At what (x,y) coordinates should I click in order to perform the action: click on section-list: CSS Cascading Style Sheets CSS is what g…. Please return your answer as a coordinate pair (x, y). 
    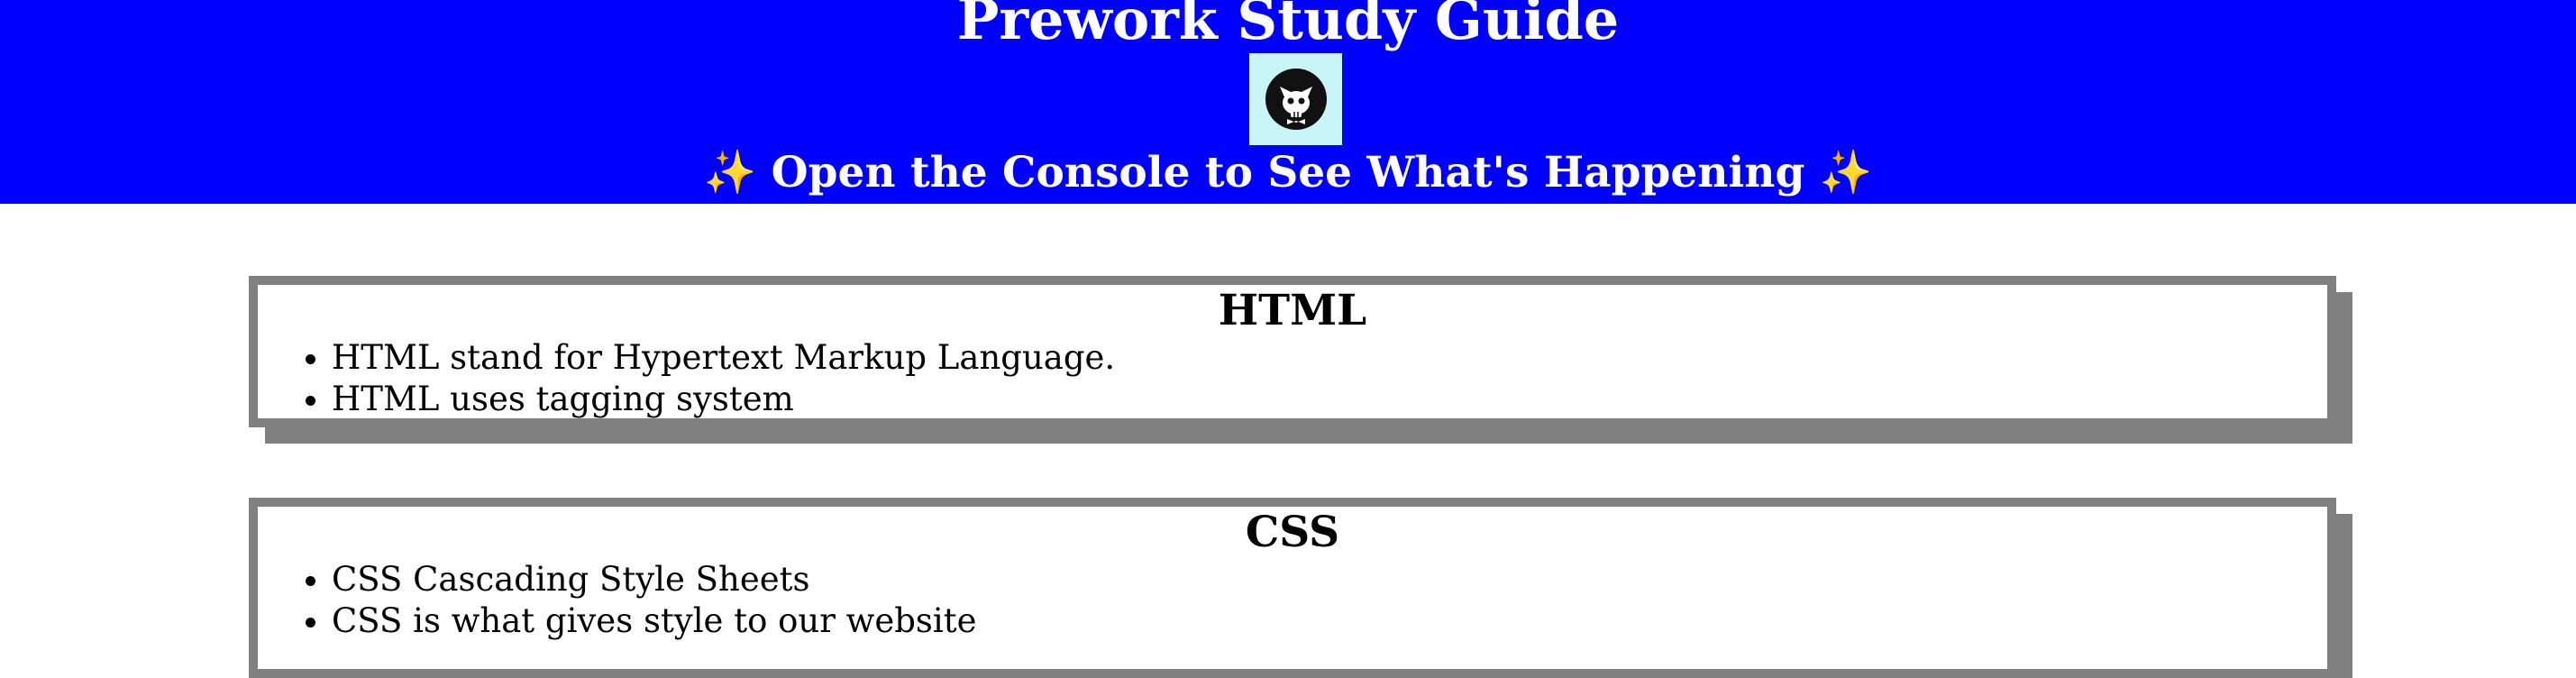
    Looking at the image, I should click on (1292, 600).